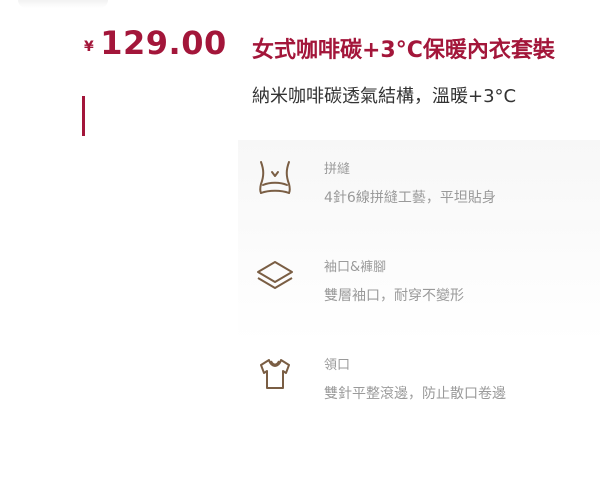 Image resolution: width=600 pixels, height=480 pixels. Describe the element at coordinates (355, 267) in the screenshot. I see `feature-title: 袖口&褲腳` at that location.